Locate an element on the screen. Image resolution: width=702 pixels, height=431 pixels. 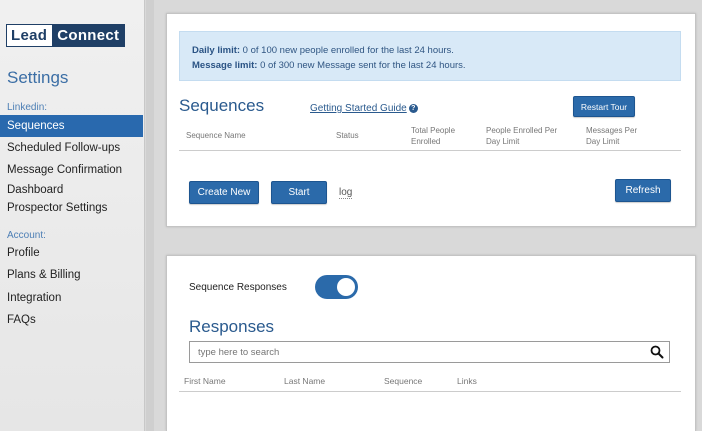
sequence-responses-toggle is located at coordinates (336, 287).